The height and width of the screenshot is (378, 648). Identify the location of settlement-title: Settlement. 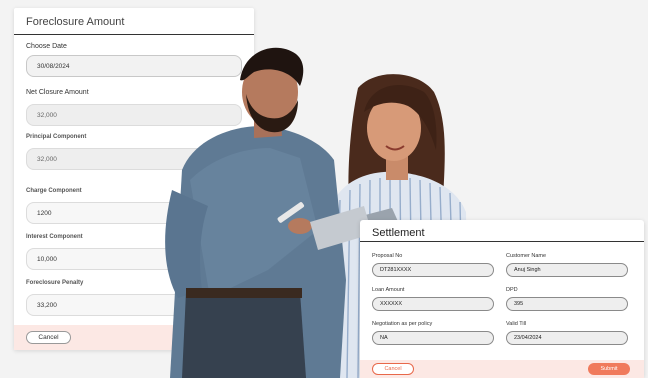
(502, 231).